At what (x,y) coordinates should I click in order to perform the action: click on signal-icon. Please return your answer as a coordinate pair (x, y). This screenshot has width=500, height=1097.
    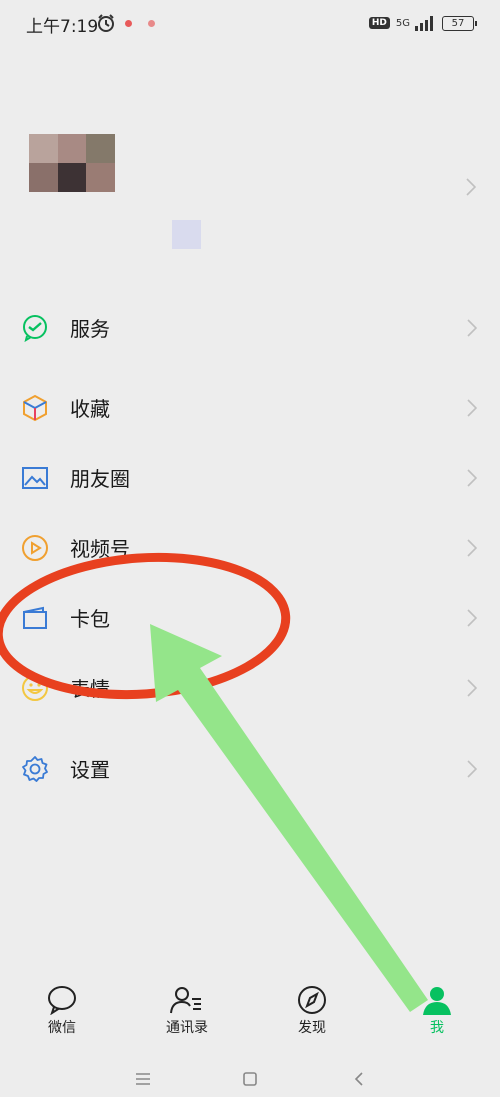
    Looking at the image, I should click on (424, 23).